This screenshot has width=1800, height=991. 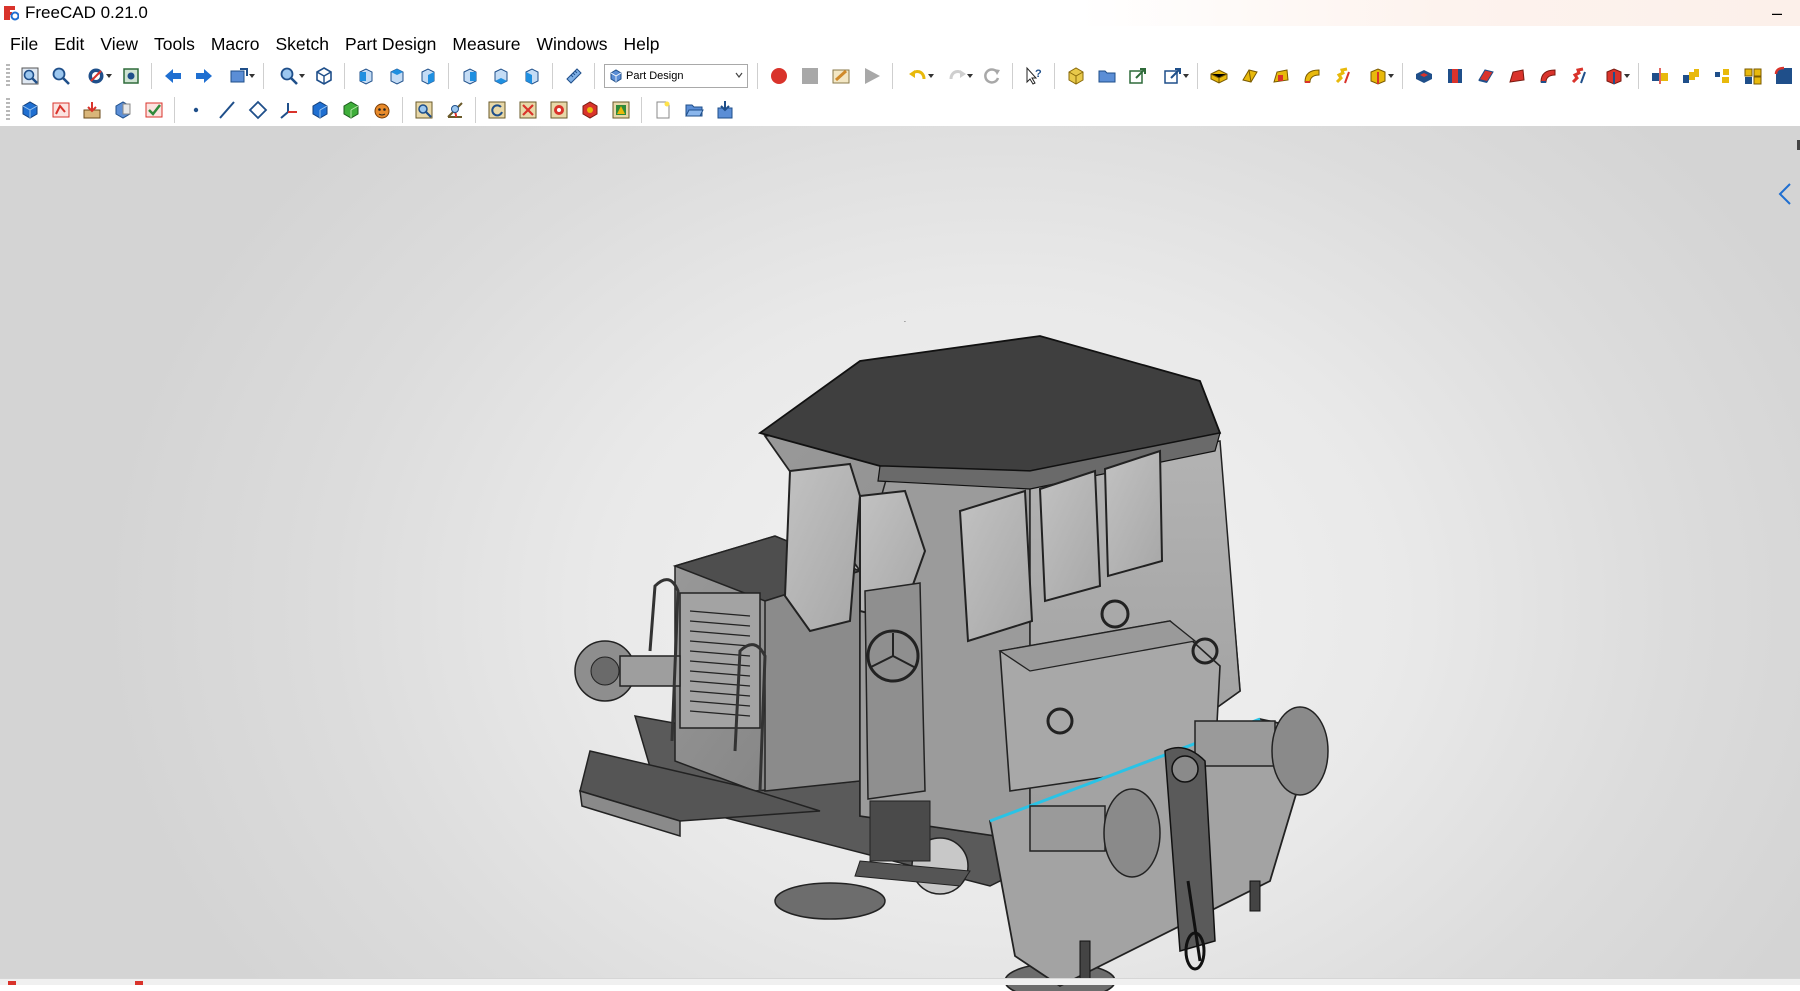 I want to click on secondary-toolbar, so click(x=370, y=110).